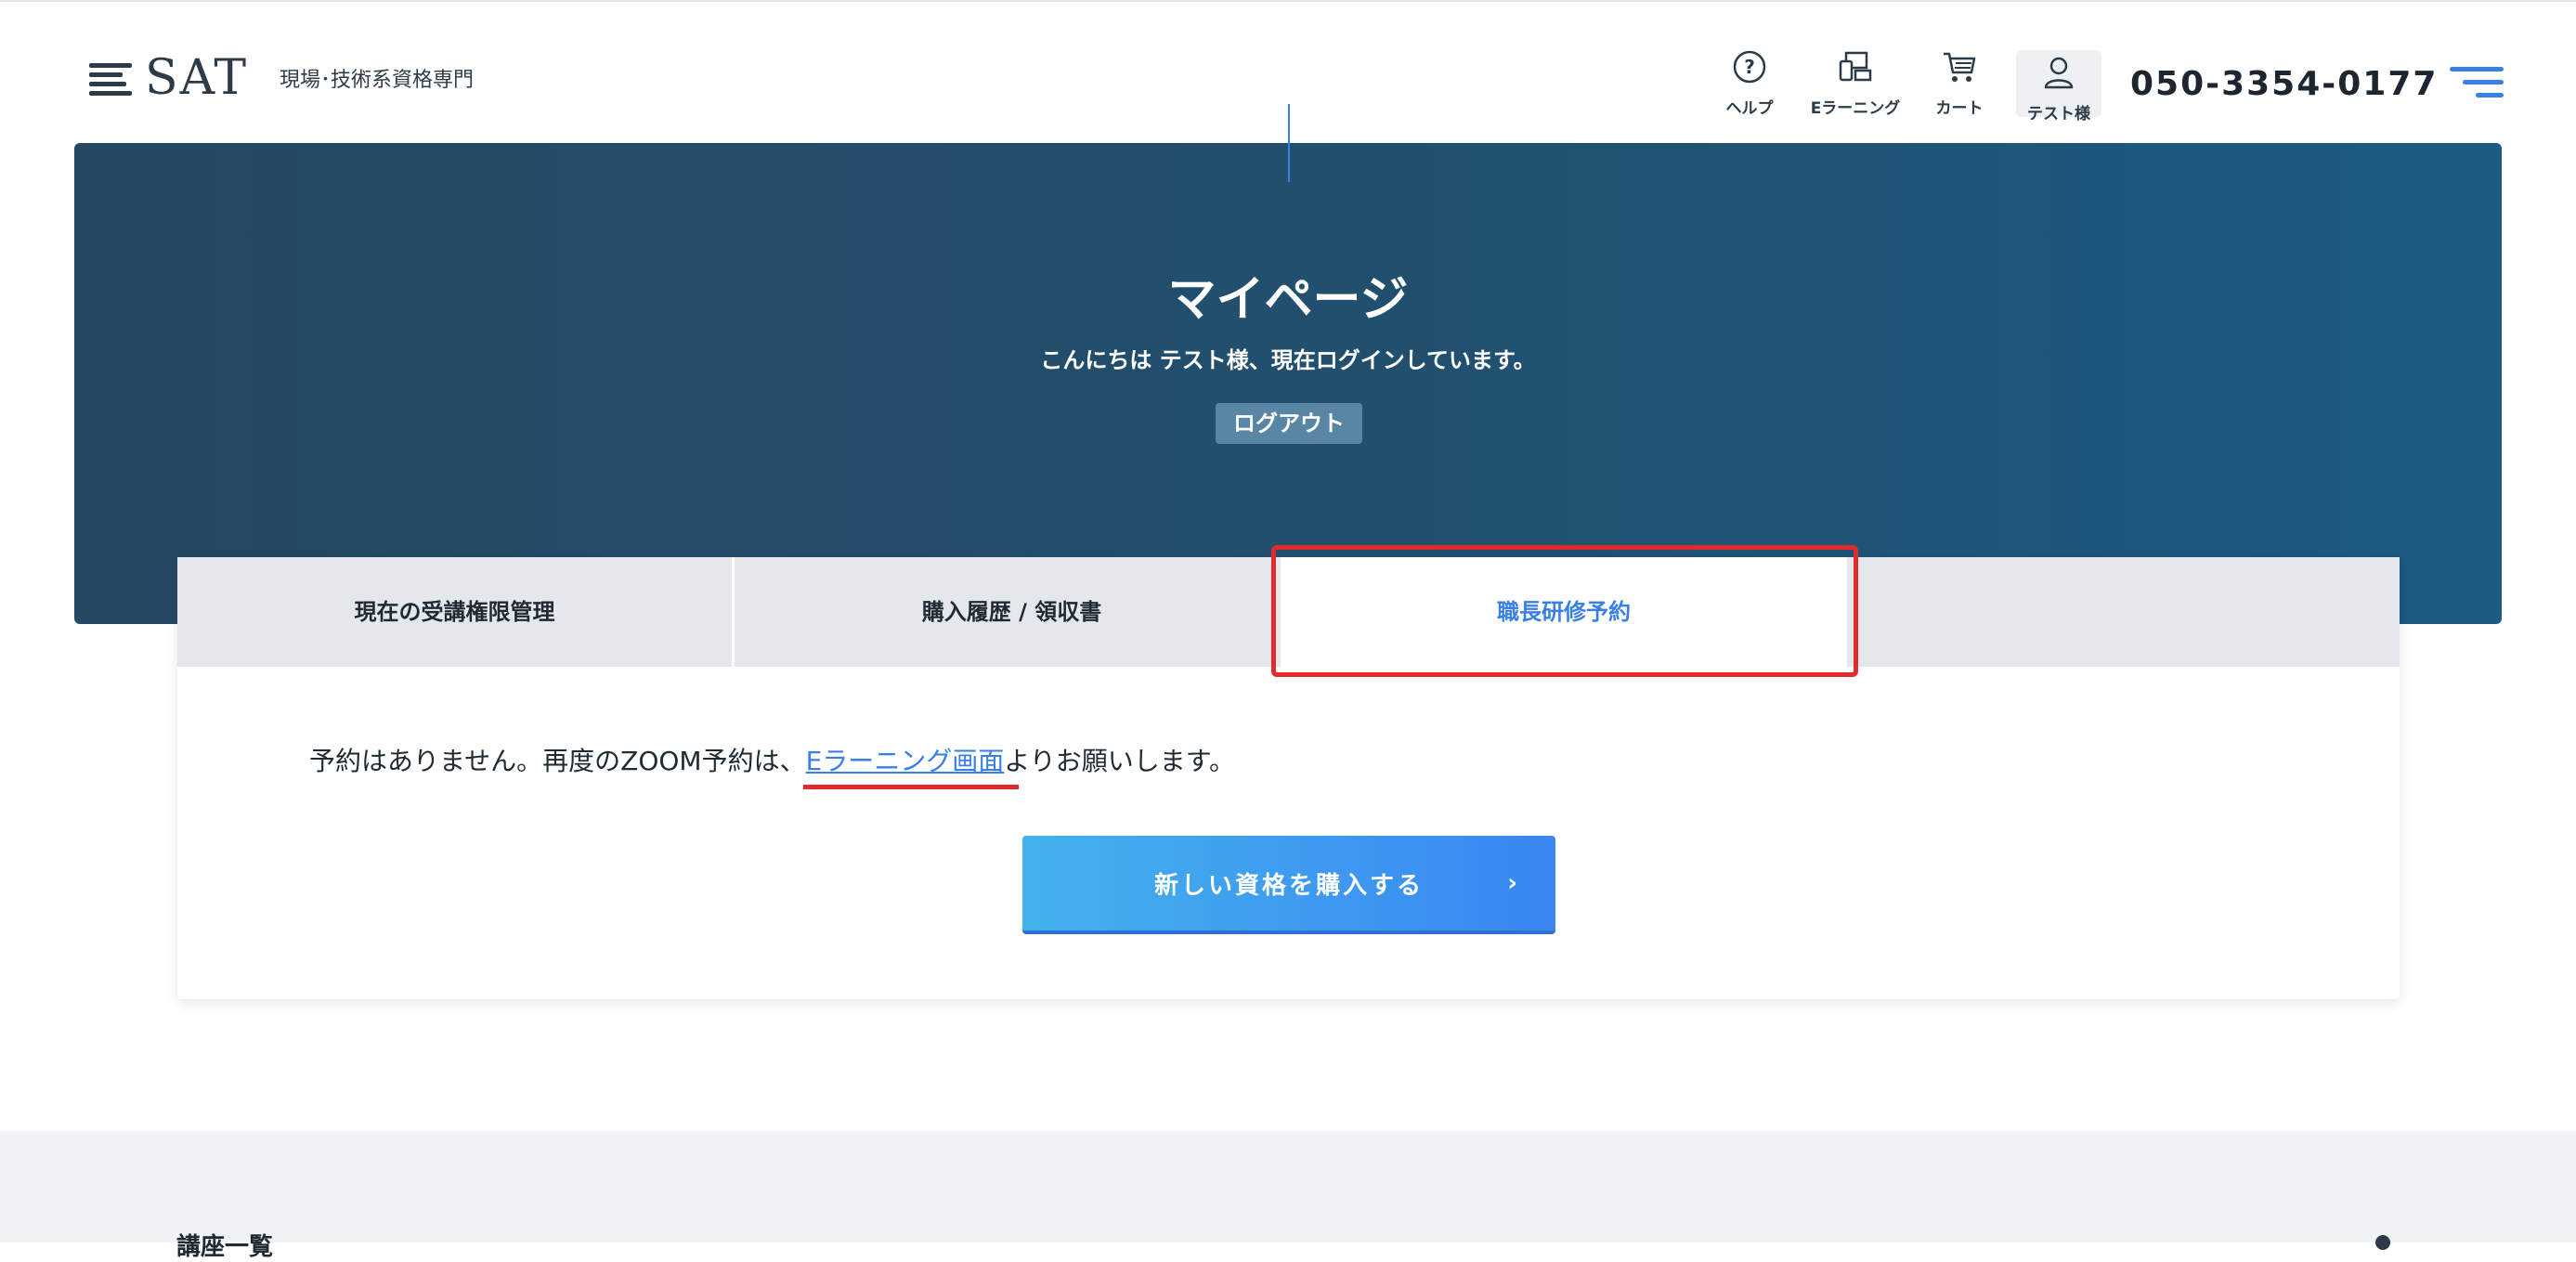  Describe the element at coordinates (911, 787) in the screenshot. I see `highlight-underline` at that location.